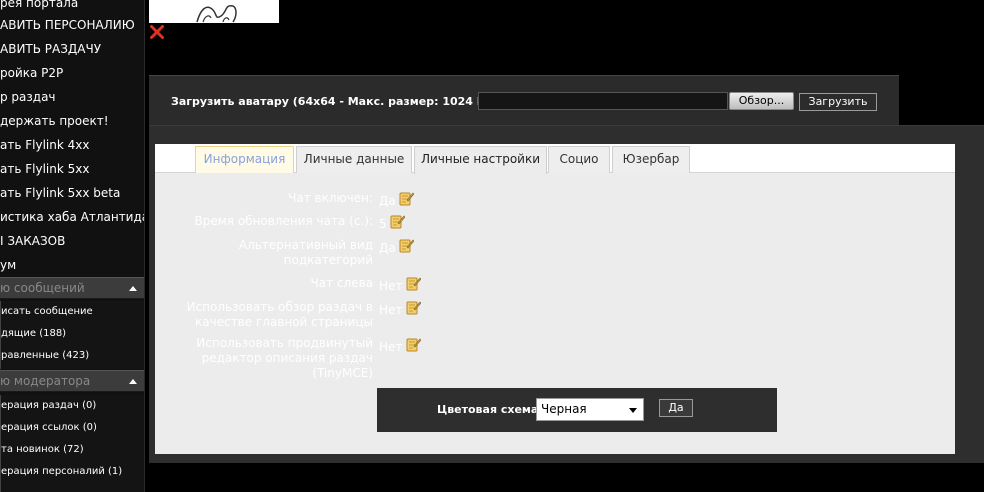 This screenshot has width=984, height=492. I want to click on setting-label-alt-subcategories: Альтернативный вид подкатегорий, so click(305, 252).